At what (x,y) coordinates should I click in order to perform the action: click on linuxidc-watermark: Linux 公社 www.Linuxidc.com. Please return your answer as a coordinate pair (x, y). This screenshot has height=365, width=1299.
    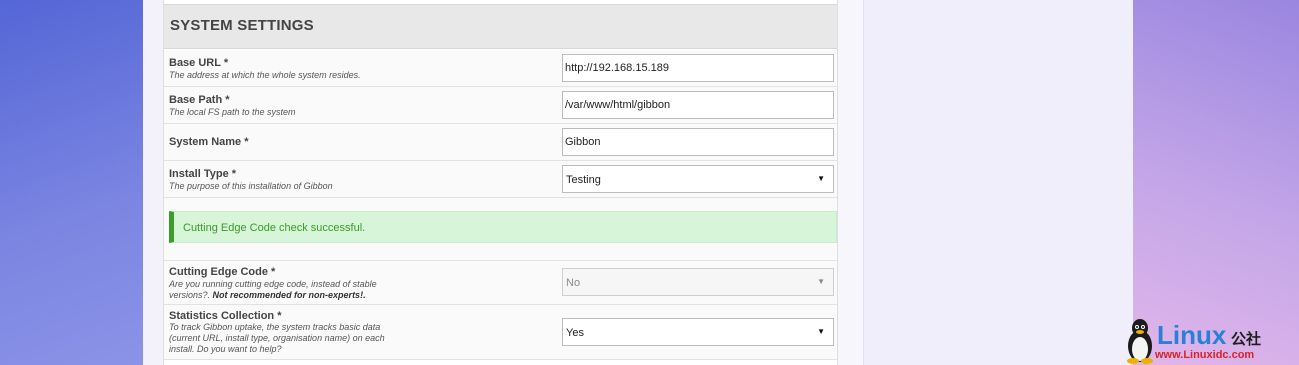
    Looking at the image, I should click on (1211, 340).